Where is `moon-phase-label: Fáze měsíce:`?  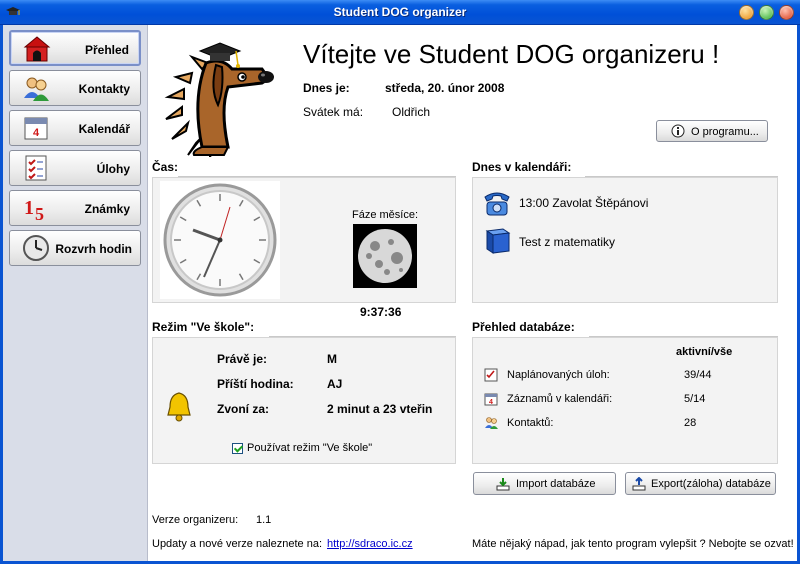
moon-phase-label: Fáze měsíce: is located at coordinates (385, 215).